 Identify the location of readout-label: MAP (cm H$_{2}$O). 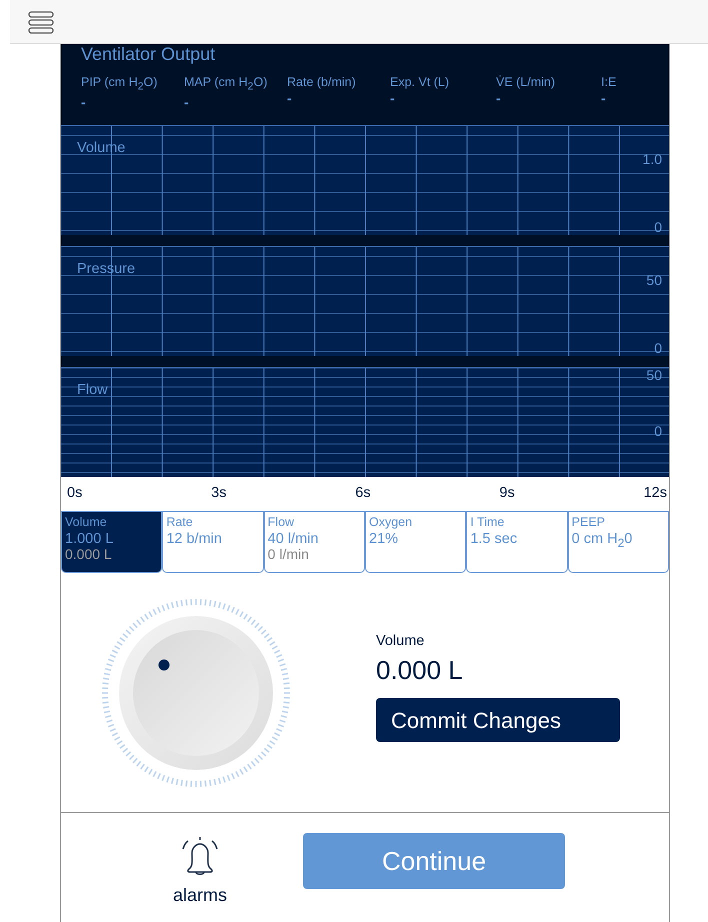
(226, 83).